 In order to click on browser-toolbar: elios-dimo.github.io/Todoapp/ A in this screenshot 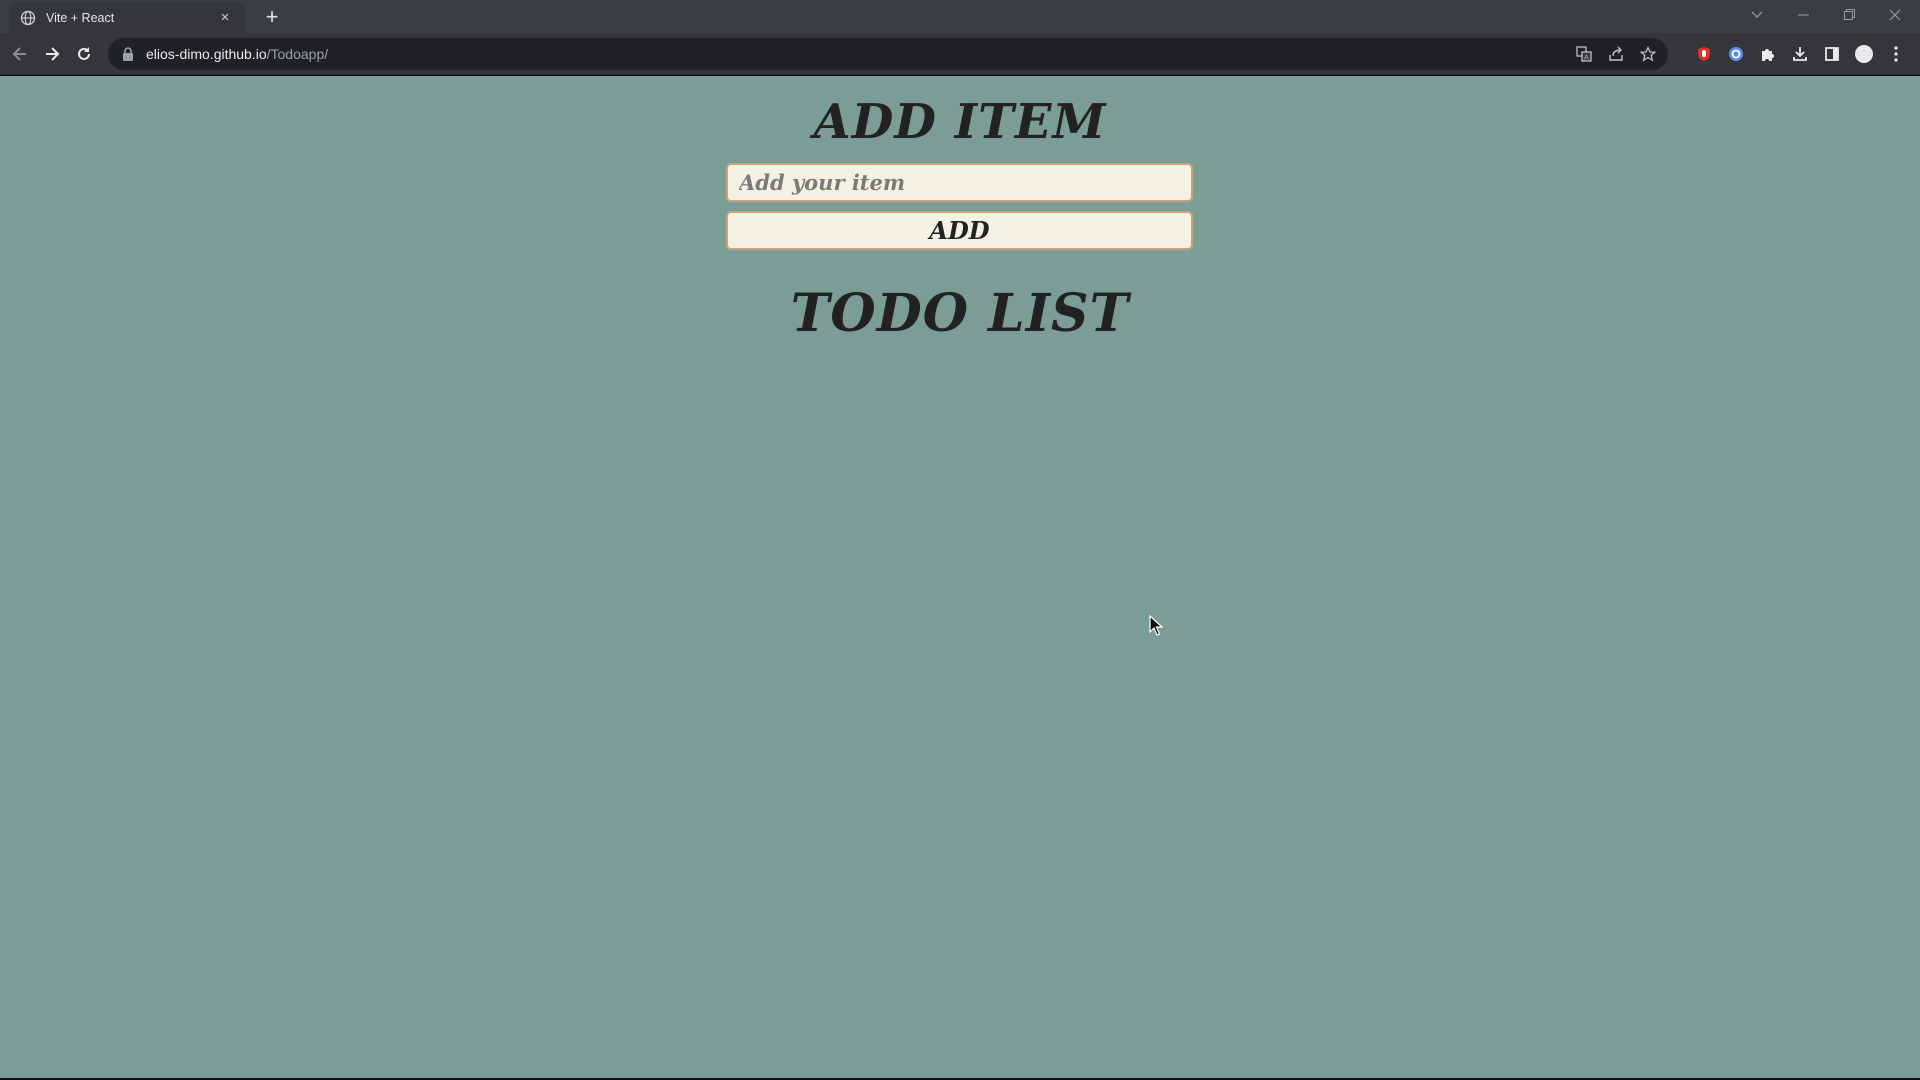, I will do `click(960, 54)`.